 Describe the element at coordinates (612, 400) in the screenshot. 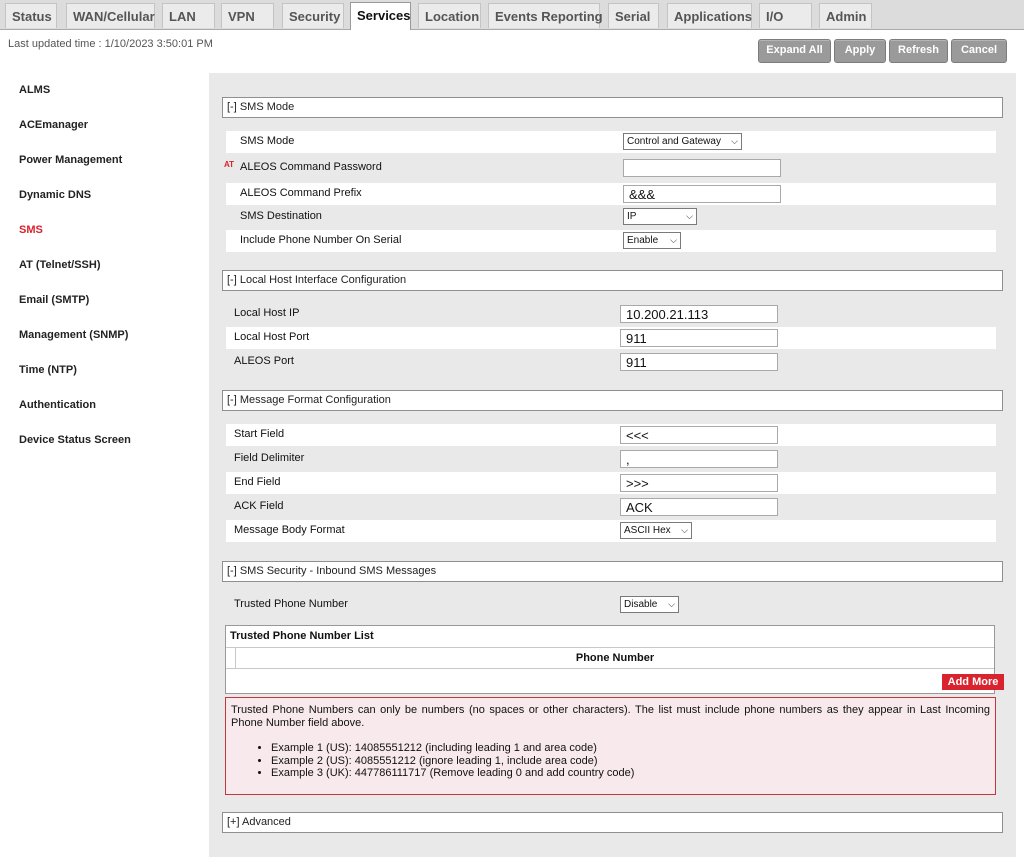

I see `section-header-message-format: [-] Message Format Configuration` at that location.